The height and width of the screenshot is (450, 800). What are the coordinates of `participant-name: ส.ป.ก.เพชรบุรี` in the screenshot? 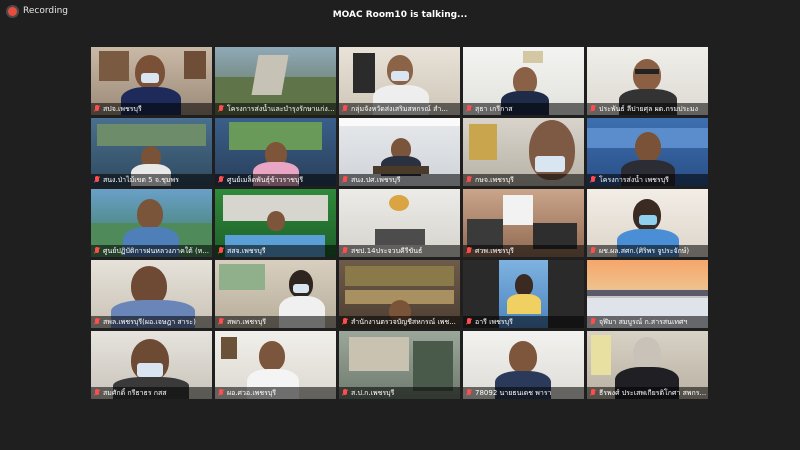 It's located at (373, 392).